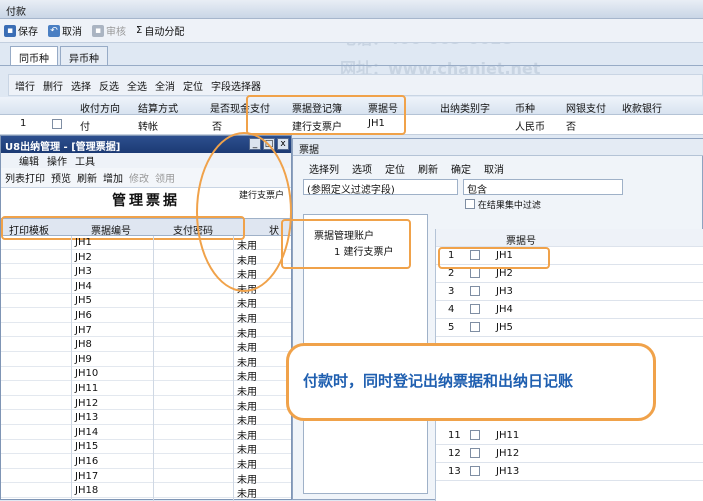 The height and width of the screenshot is (501, 703). I want to click on tab-same-currency: 同币种, so click(34, 55).